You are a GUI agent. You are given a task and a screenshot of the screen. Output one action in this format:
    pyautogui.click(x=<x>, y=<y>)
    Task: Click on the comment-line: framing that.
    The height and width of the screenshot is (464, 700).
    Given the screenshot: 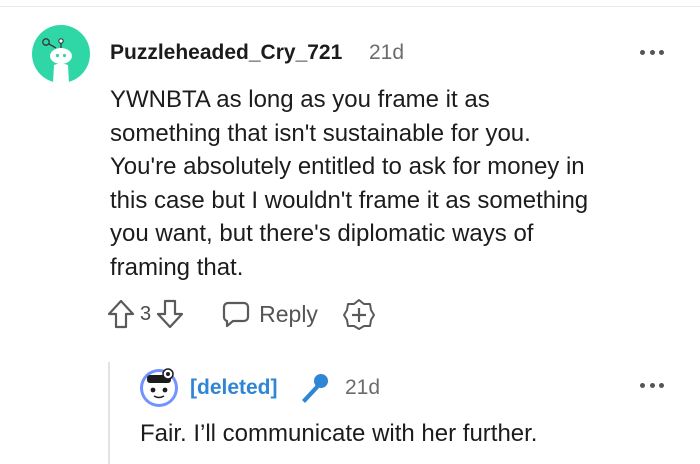 What is the action you would take?
    pyautogui.click(x=177, y=267)
    